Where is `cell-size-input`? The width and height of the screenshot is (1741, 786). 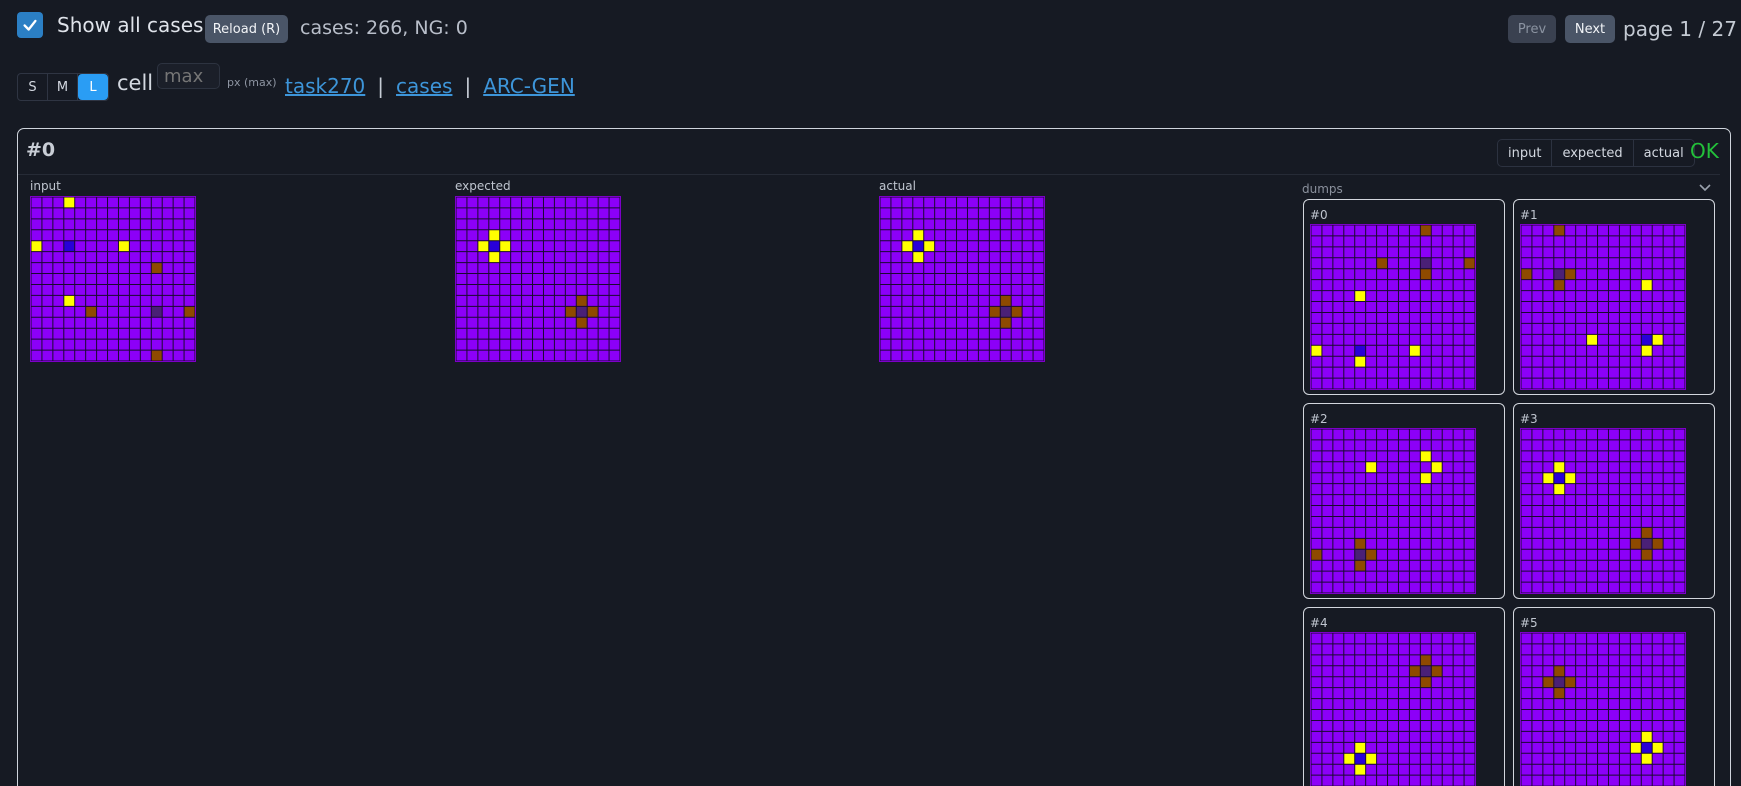 cell-size-input is located at coordinates (188, 76).